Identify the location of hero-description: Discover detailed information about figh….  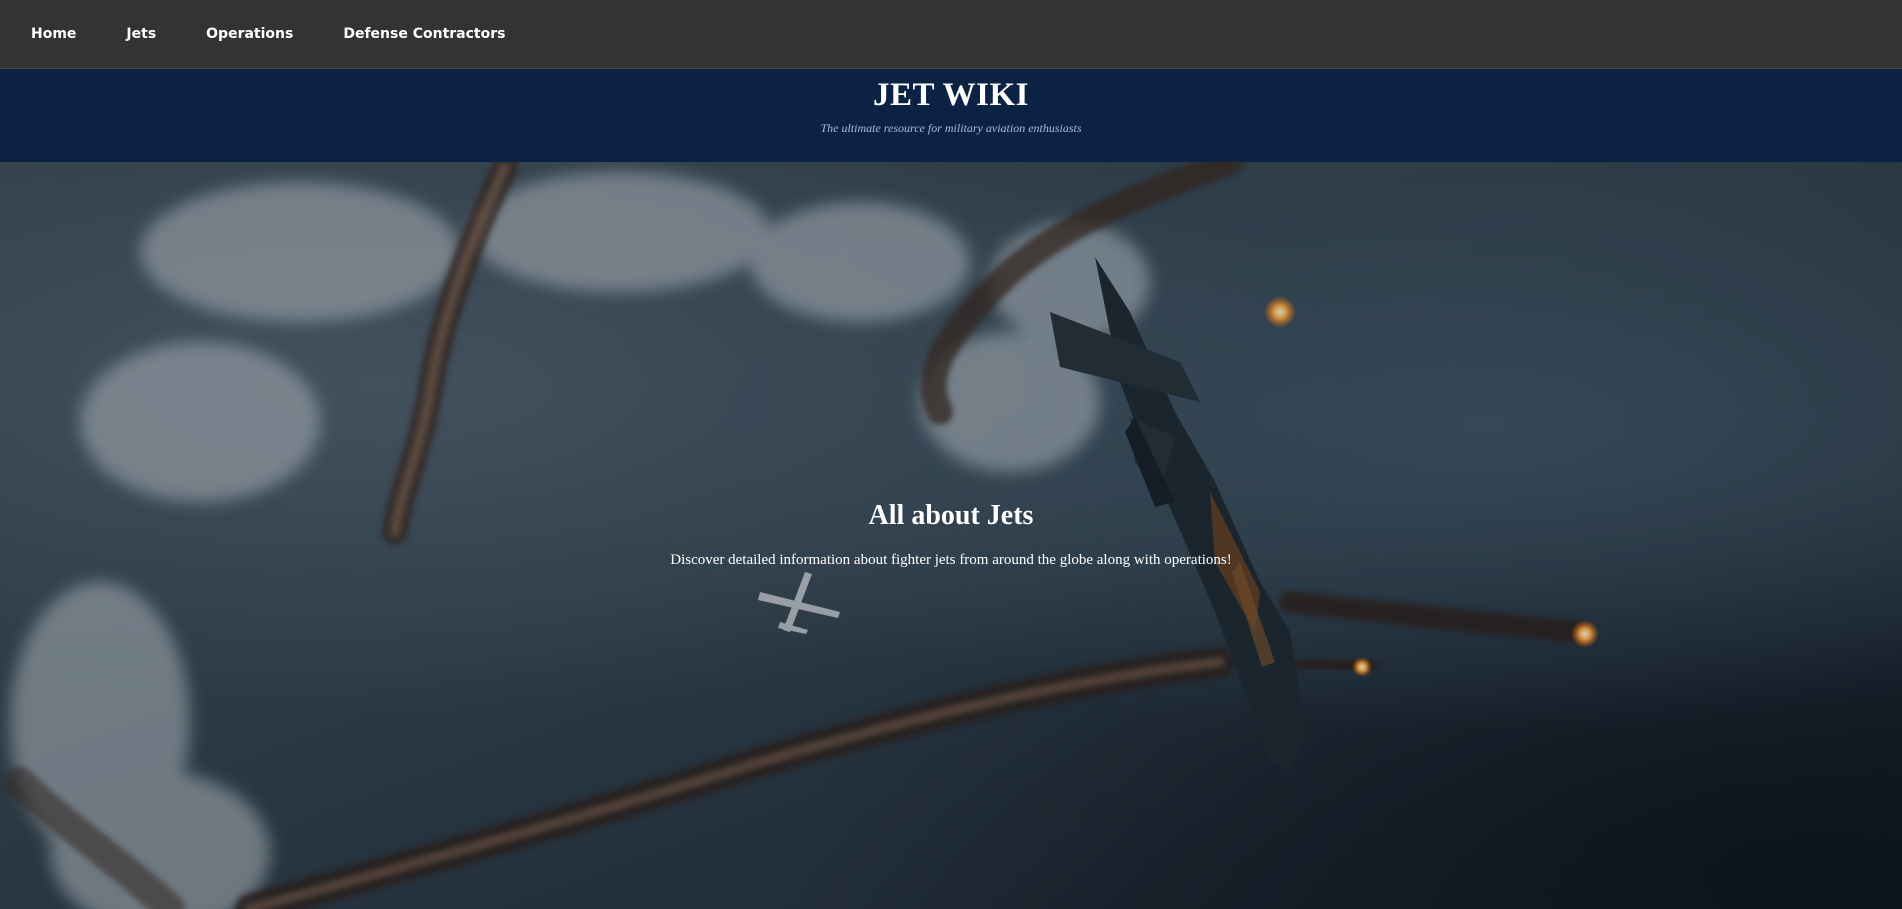
(951, 560).